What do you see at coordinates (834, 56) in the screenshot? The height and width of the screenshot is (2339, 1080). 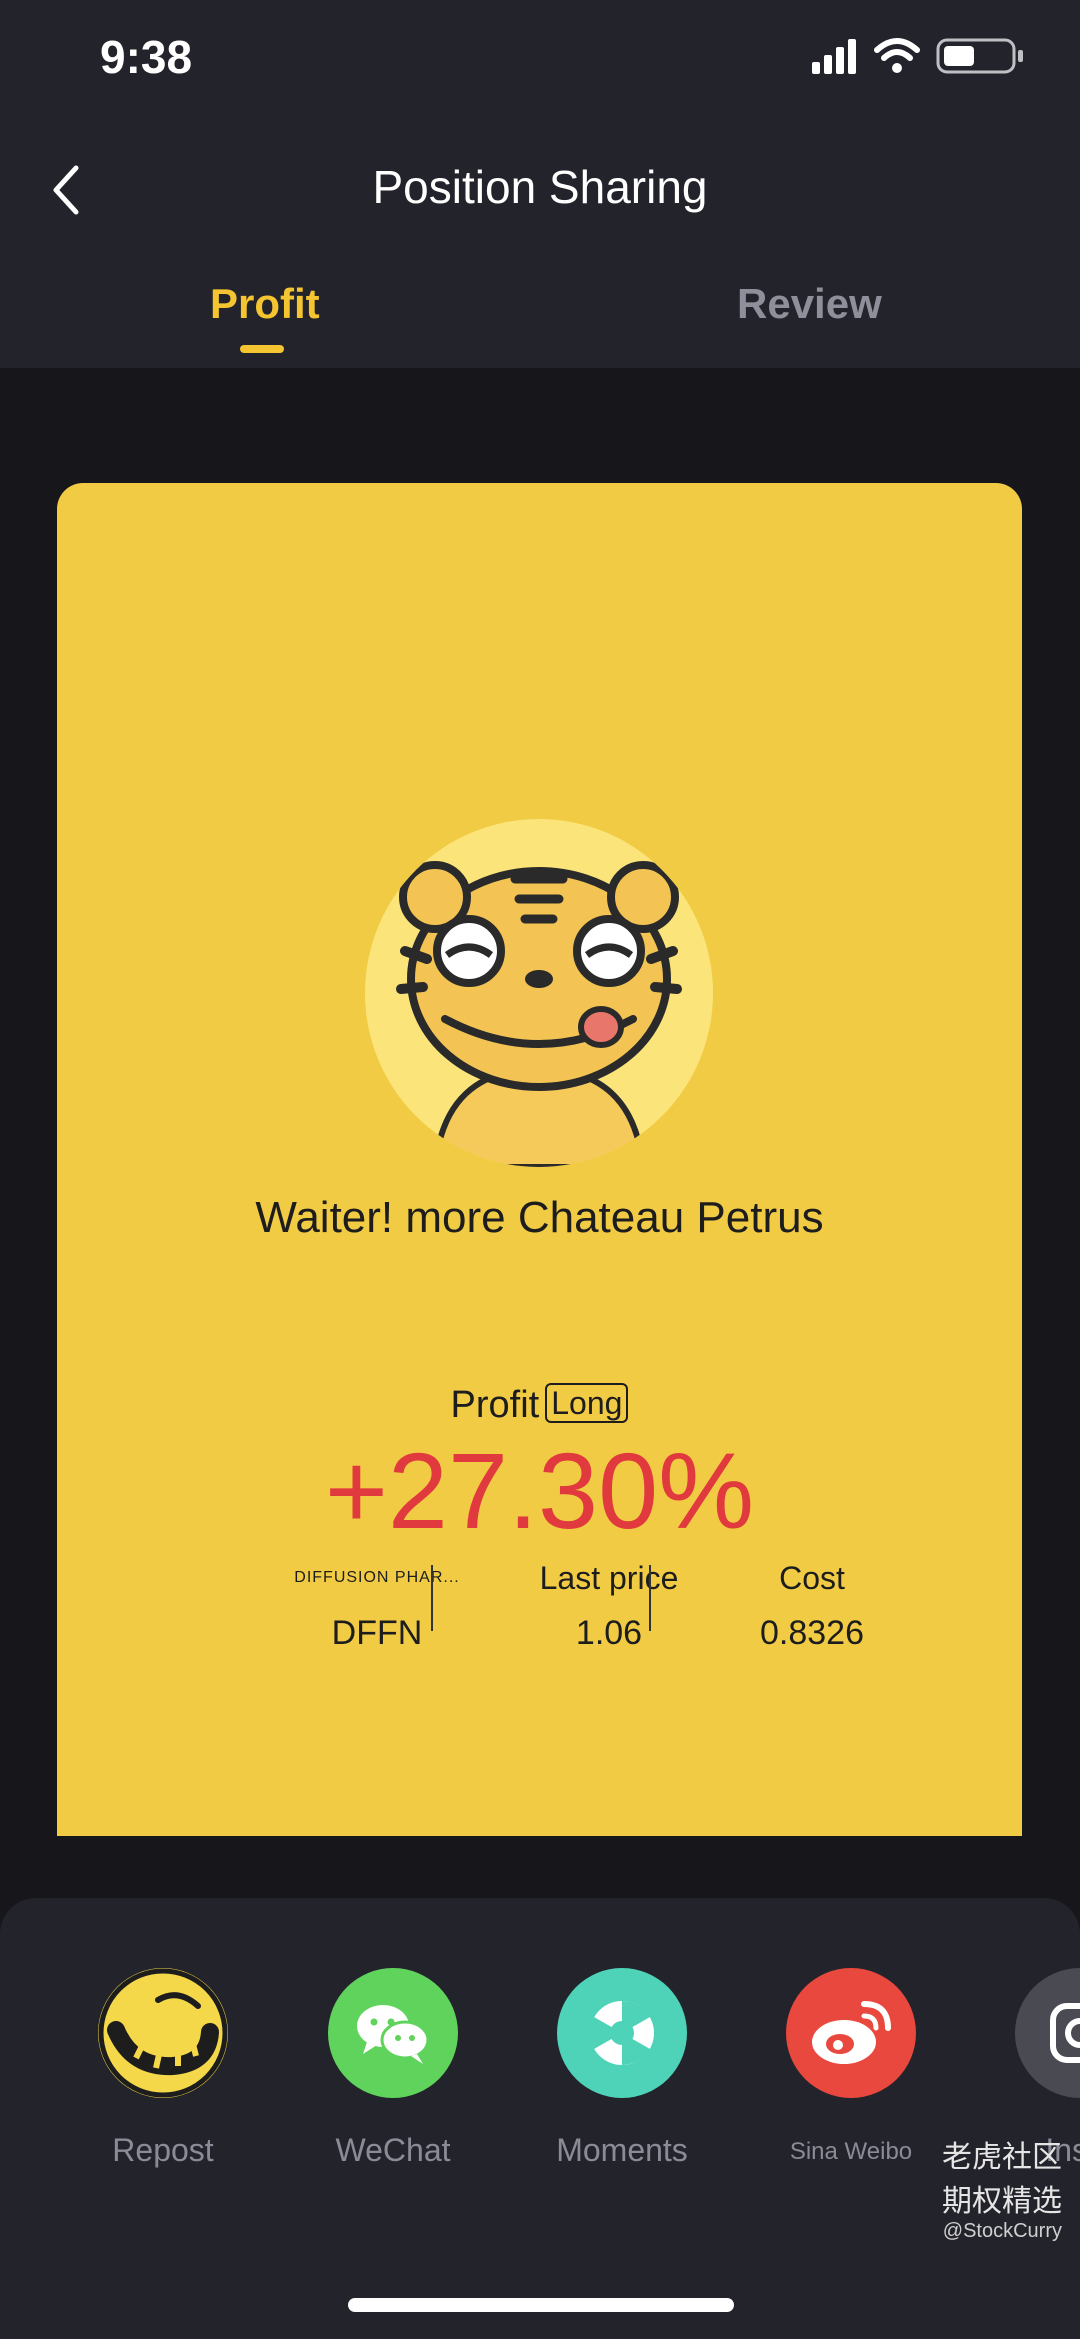 I see `signal-icon` at bounding box center [834, 56].